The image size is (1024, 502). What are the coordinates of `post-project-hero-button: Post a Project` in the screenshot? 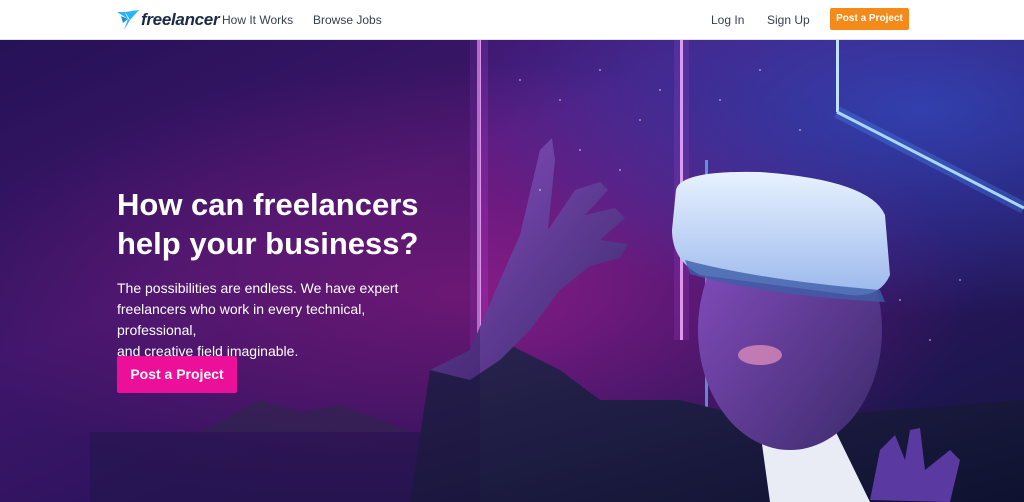 It's located at (177, 374).